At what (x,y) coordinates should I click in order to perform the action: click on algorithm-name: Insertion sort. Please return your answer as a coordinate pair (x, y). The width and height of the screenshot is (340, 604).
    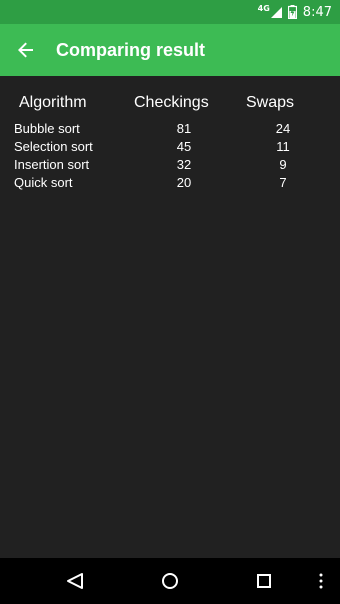
    Looking at the image, I should click on (52, 164).